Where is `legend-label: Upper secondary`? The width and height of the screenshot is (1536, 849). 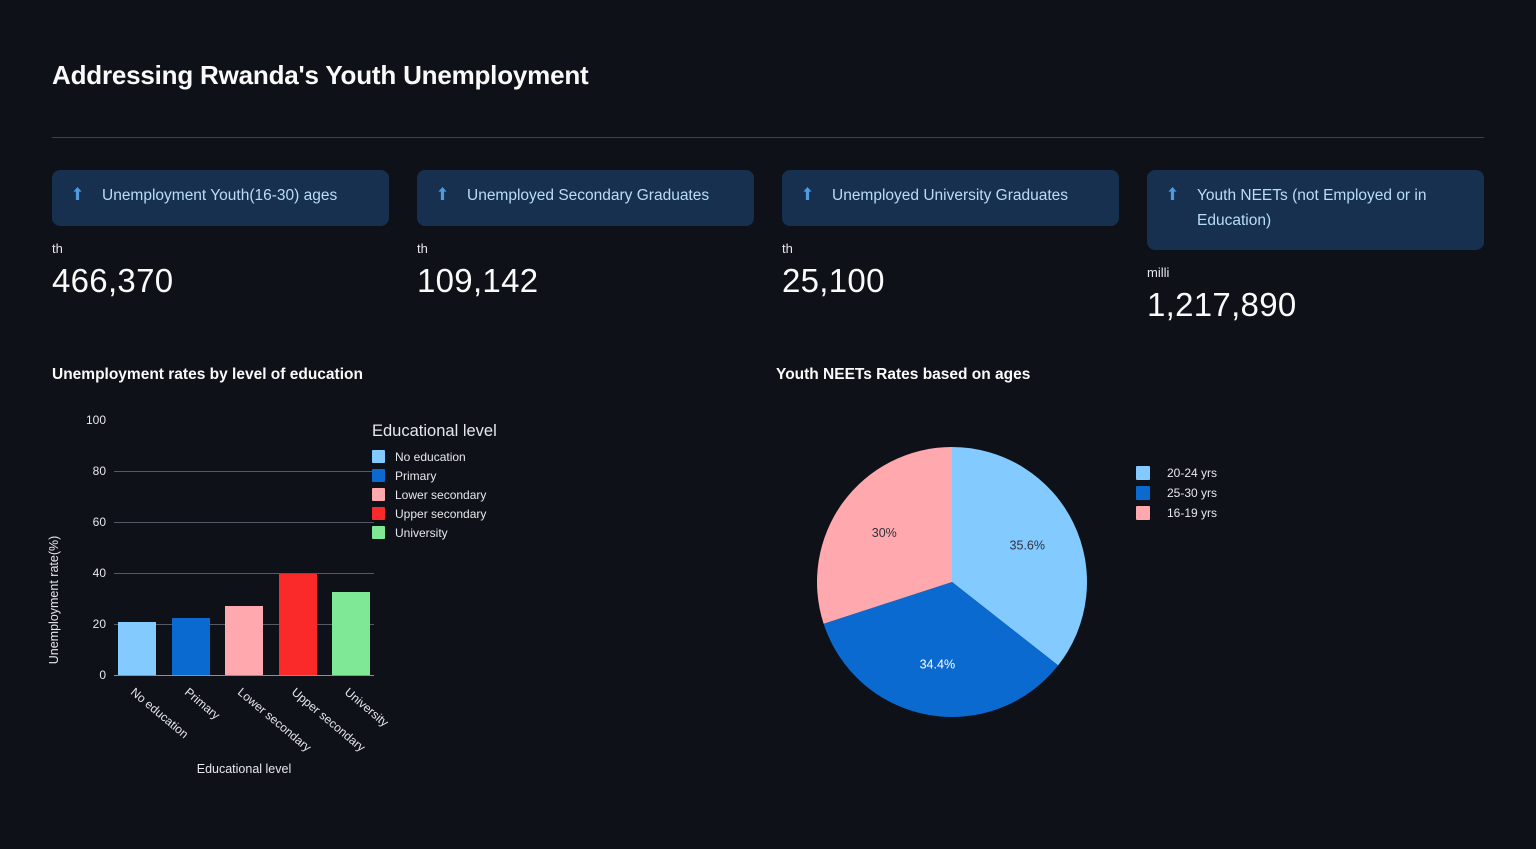 legend-label: Upper secondary is located at coordinates (441, 513).